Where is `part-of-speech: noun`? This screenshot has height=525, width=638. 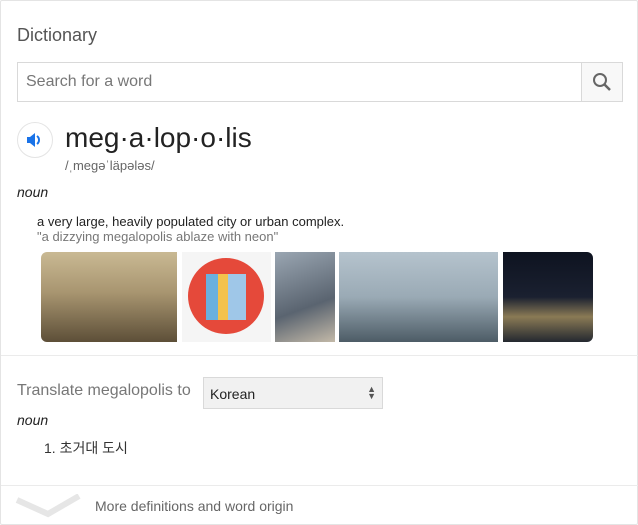 part-of-speech: noun is located at coordinates (33, 192).